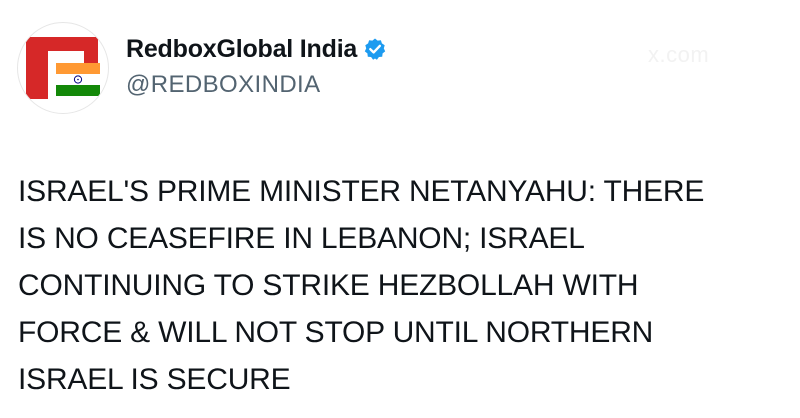 This screenshot has width=800, height=418. What do you see at coordinates (241, 49) in the screenshot?
I see `author-display-name: RedboxGlobal India` at bounding box center [241, 49].